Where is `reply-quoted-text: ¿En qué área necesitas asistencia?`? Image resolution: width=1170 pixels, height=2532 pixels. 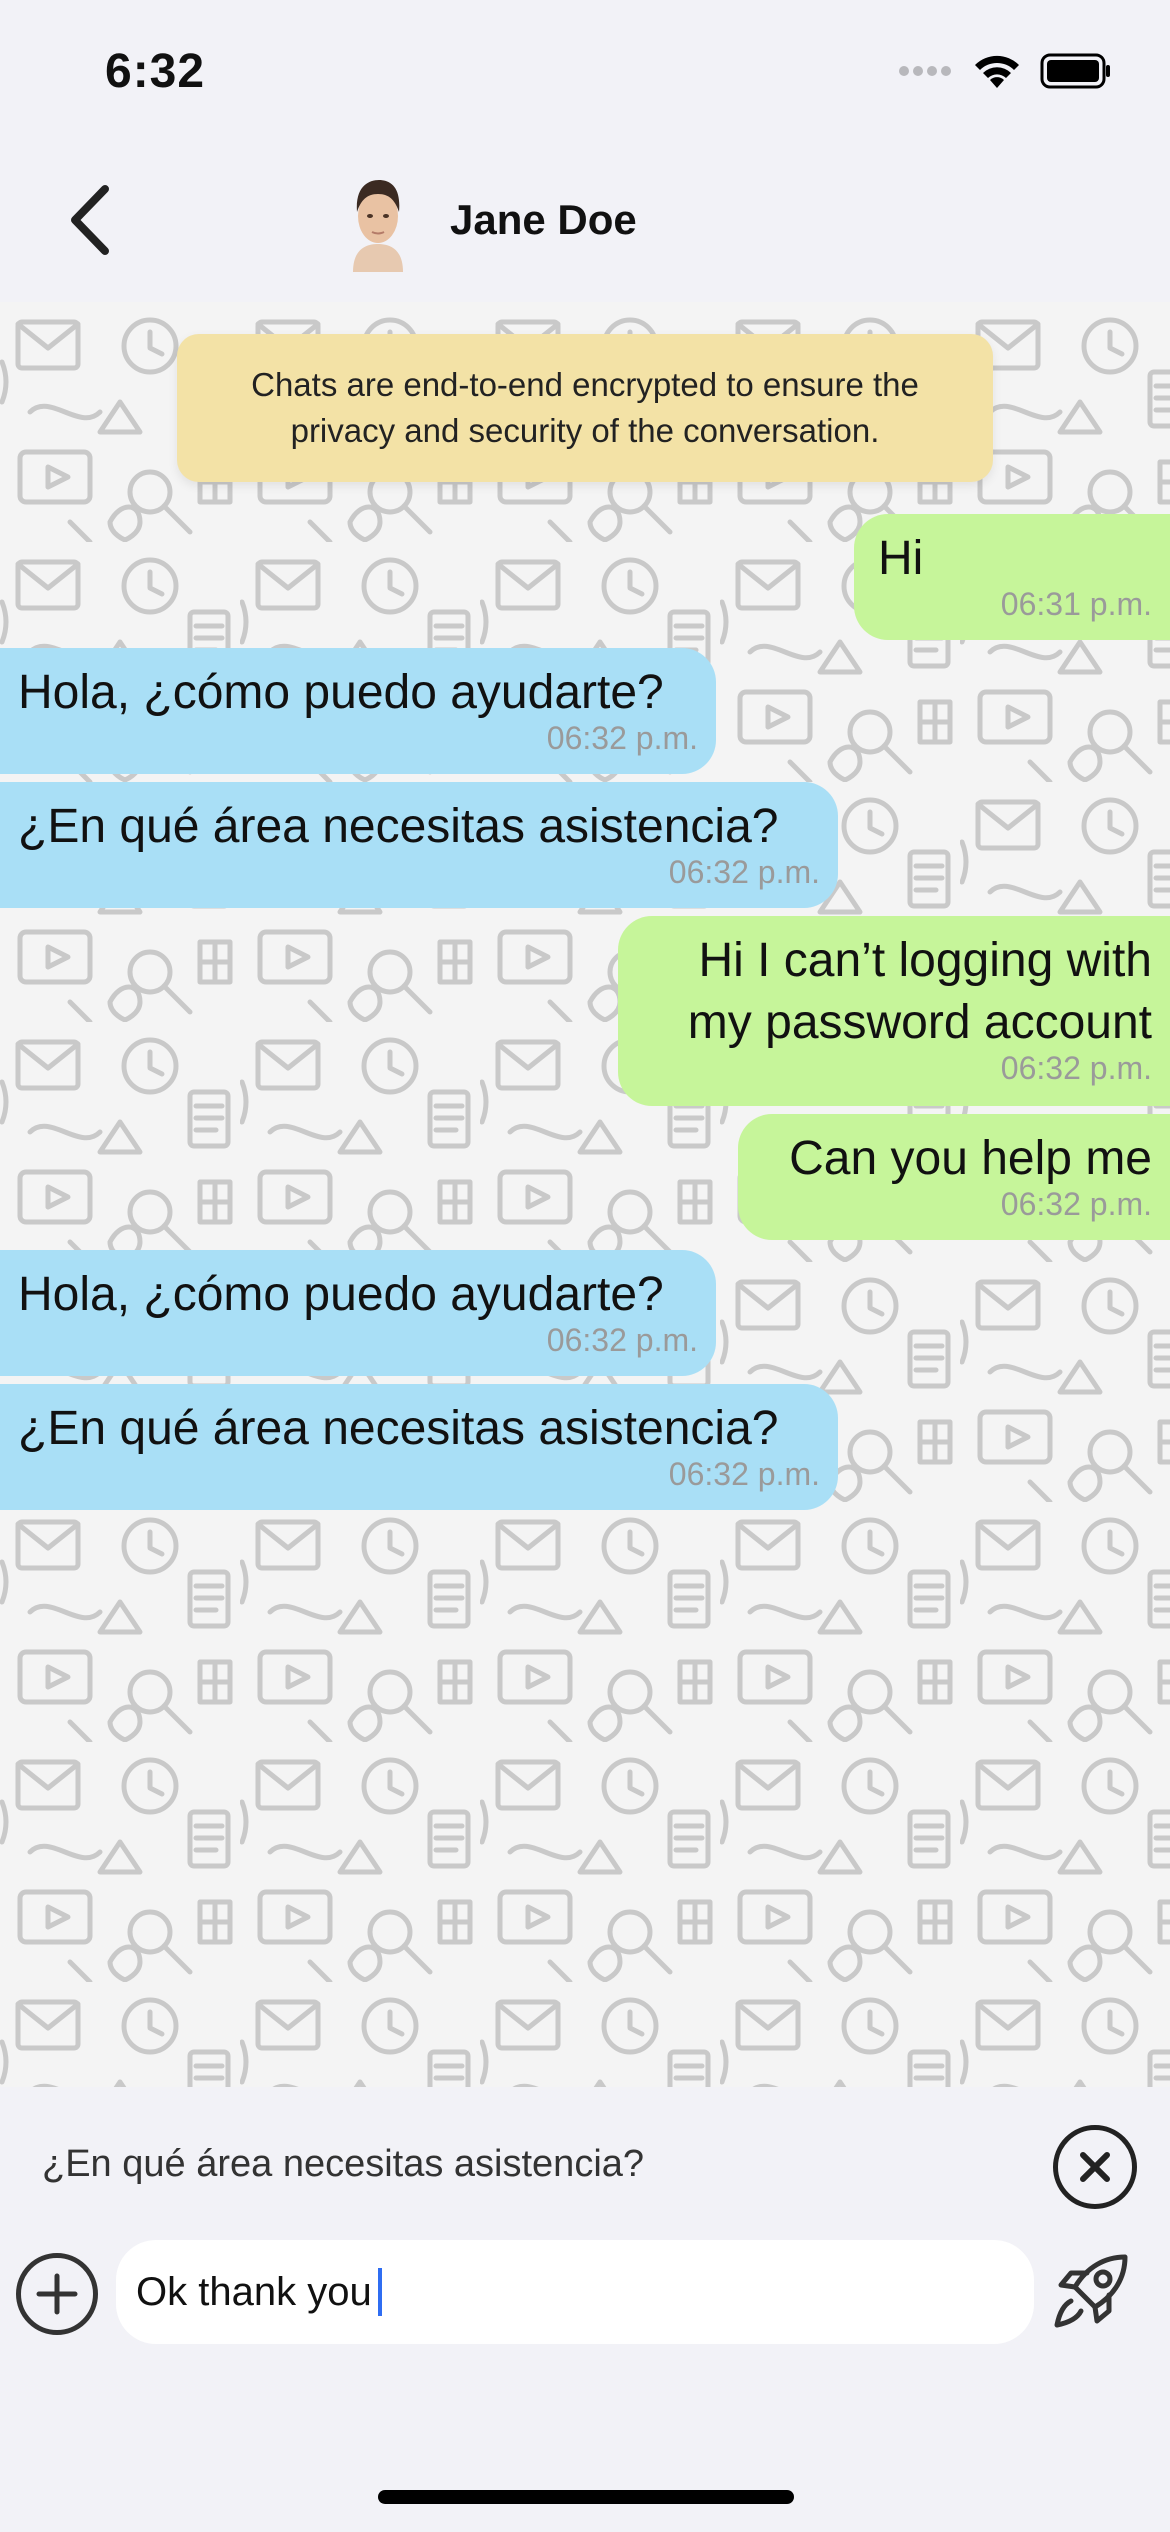
reply-quoted-text: ¿En qué área necesitas asistencia? is located at coordinates (343, 2164).